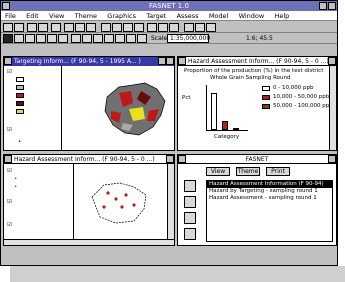 Image resolution: width=345 pixels, height=282 pixels. I want to click on menu-window: Window, so click(252, 16).